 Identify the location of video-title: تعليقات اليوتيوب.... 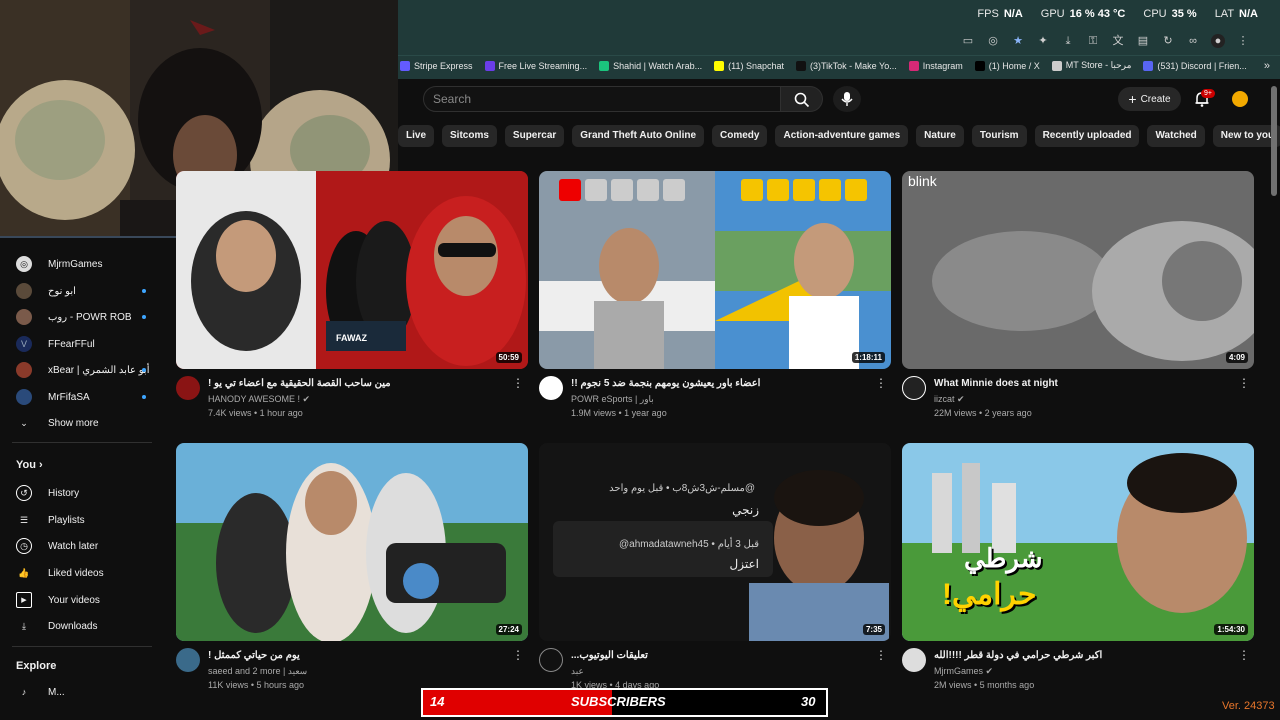
(721, 655).